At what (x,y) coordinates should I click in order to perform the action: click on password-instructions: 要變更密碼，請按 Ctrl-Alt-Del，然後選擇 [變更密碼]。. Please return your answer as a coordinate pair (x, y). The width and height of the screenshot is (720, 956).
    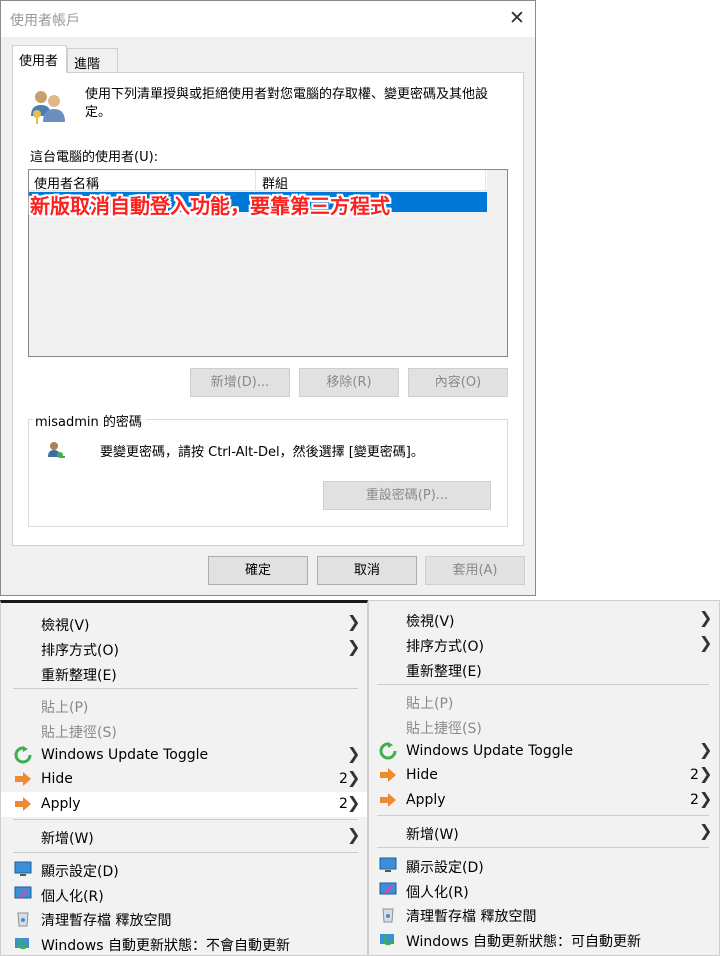
    Looking at the image, I should click on (262, 452).